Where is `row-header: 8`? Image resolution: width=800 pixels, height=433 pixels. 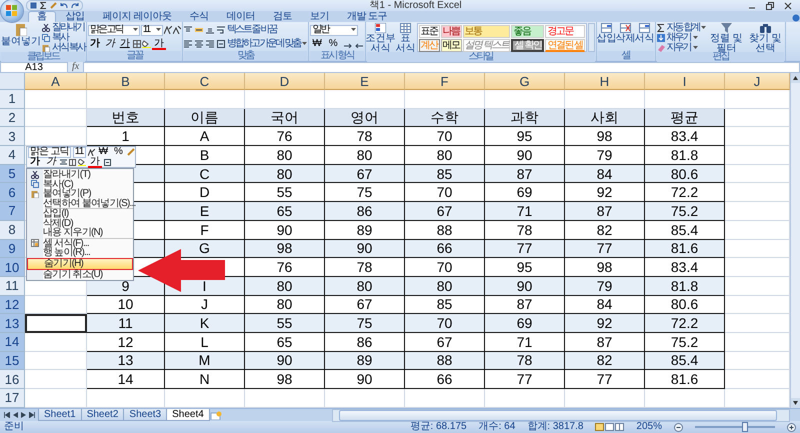 row-header: 8 is located at coordinates (12, 230).